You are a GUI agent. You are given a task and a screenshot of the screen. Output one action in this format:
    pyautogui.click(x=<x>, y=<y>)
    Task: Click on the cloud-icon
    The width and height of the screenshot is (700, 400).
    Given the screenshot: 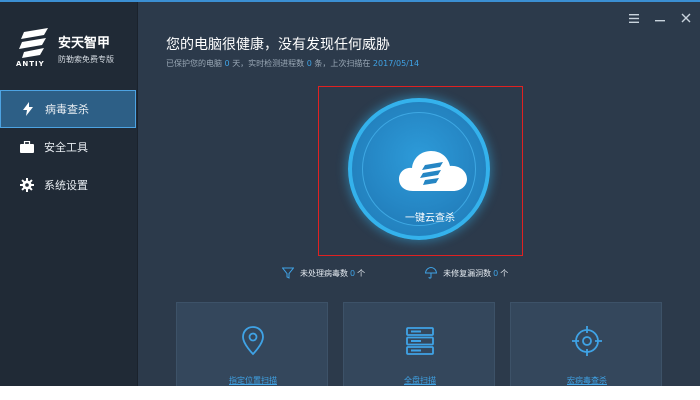 What is the action you would take?
    pyautogui.click(x=433, y=171)
    